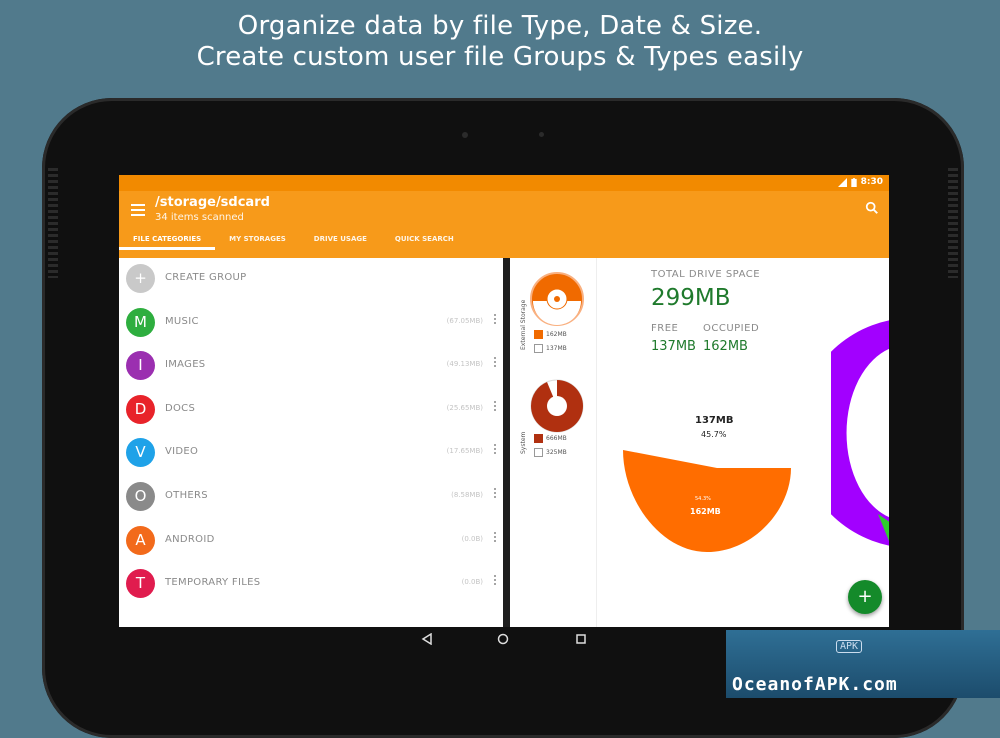 The image size is (1000, 738). Describe the element at coordinates (213, 583) in the screenshot. I see `category-label: TEMPORARY FILES` at that location.